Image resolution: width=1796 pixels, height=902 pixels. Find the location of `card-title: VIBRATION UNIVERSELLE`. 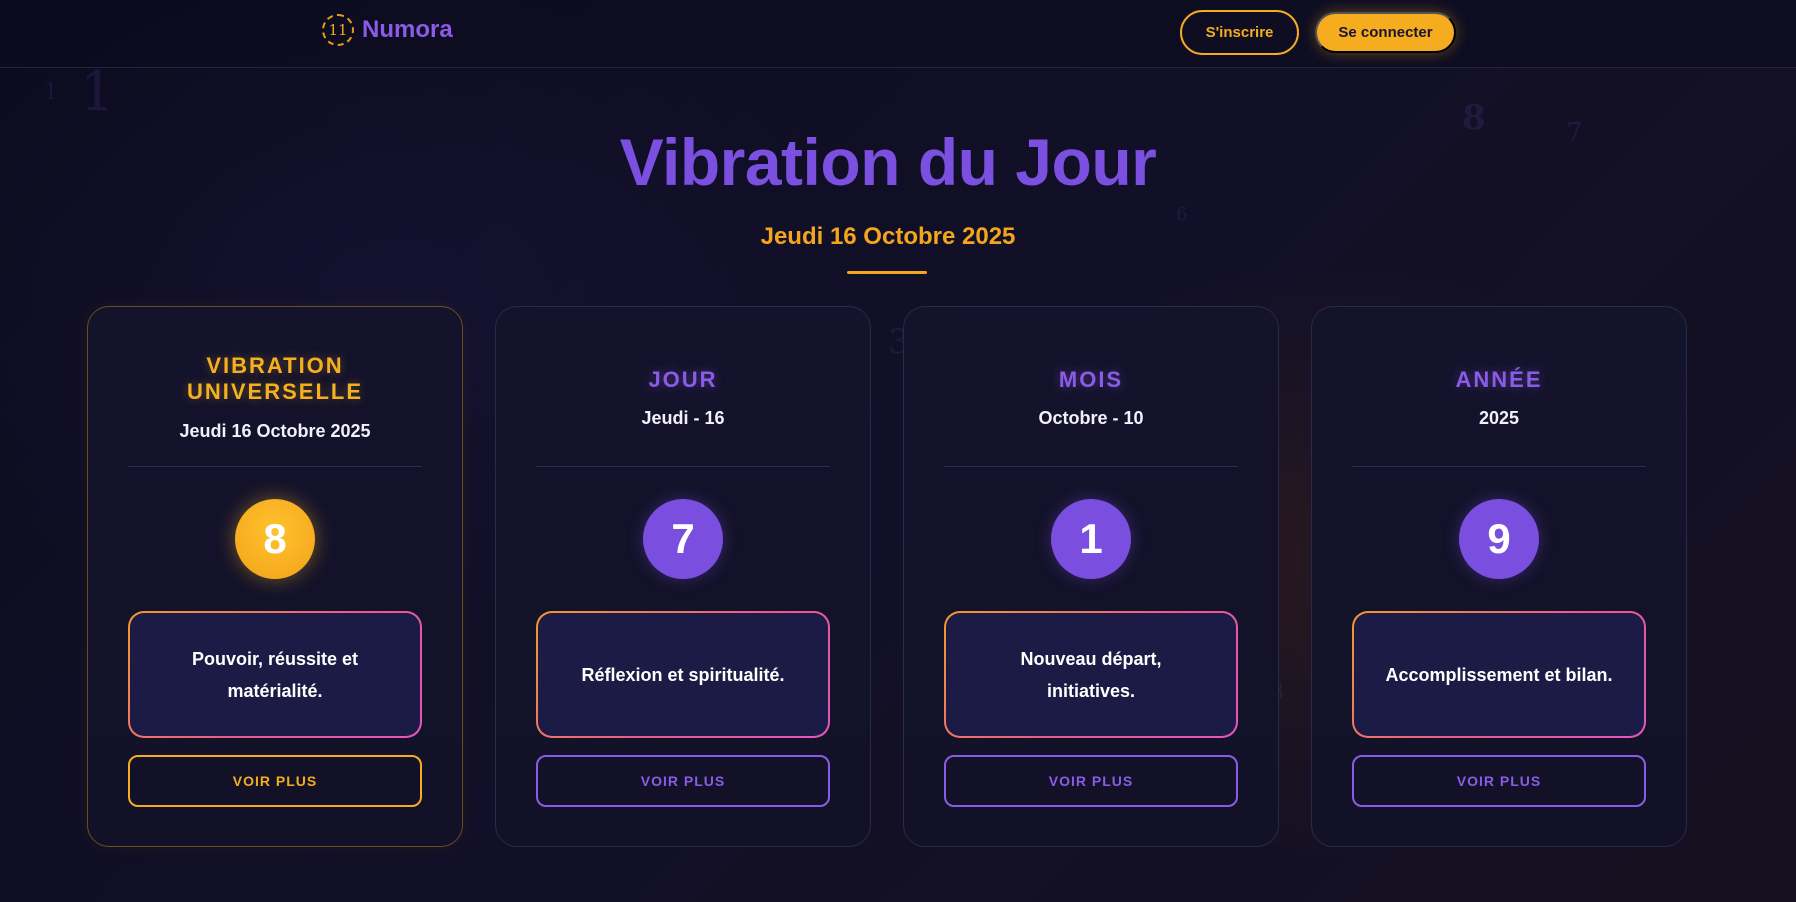

card-title: VIBRATION UNIVERSELLE is located at coordinates (275, 378).